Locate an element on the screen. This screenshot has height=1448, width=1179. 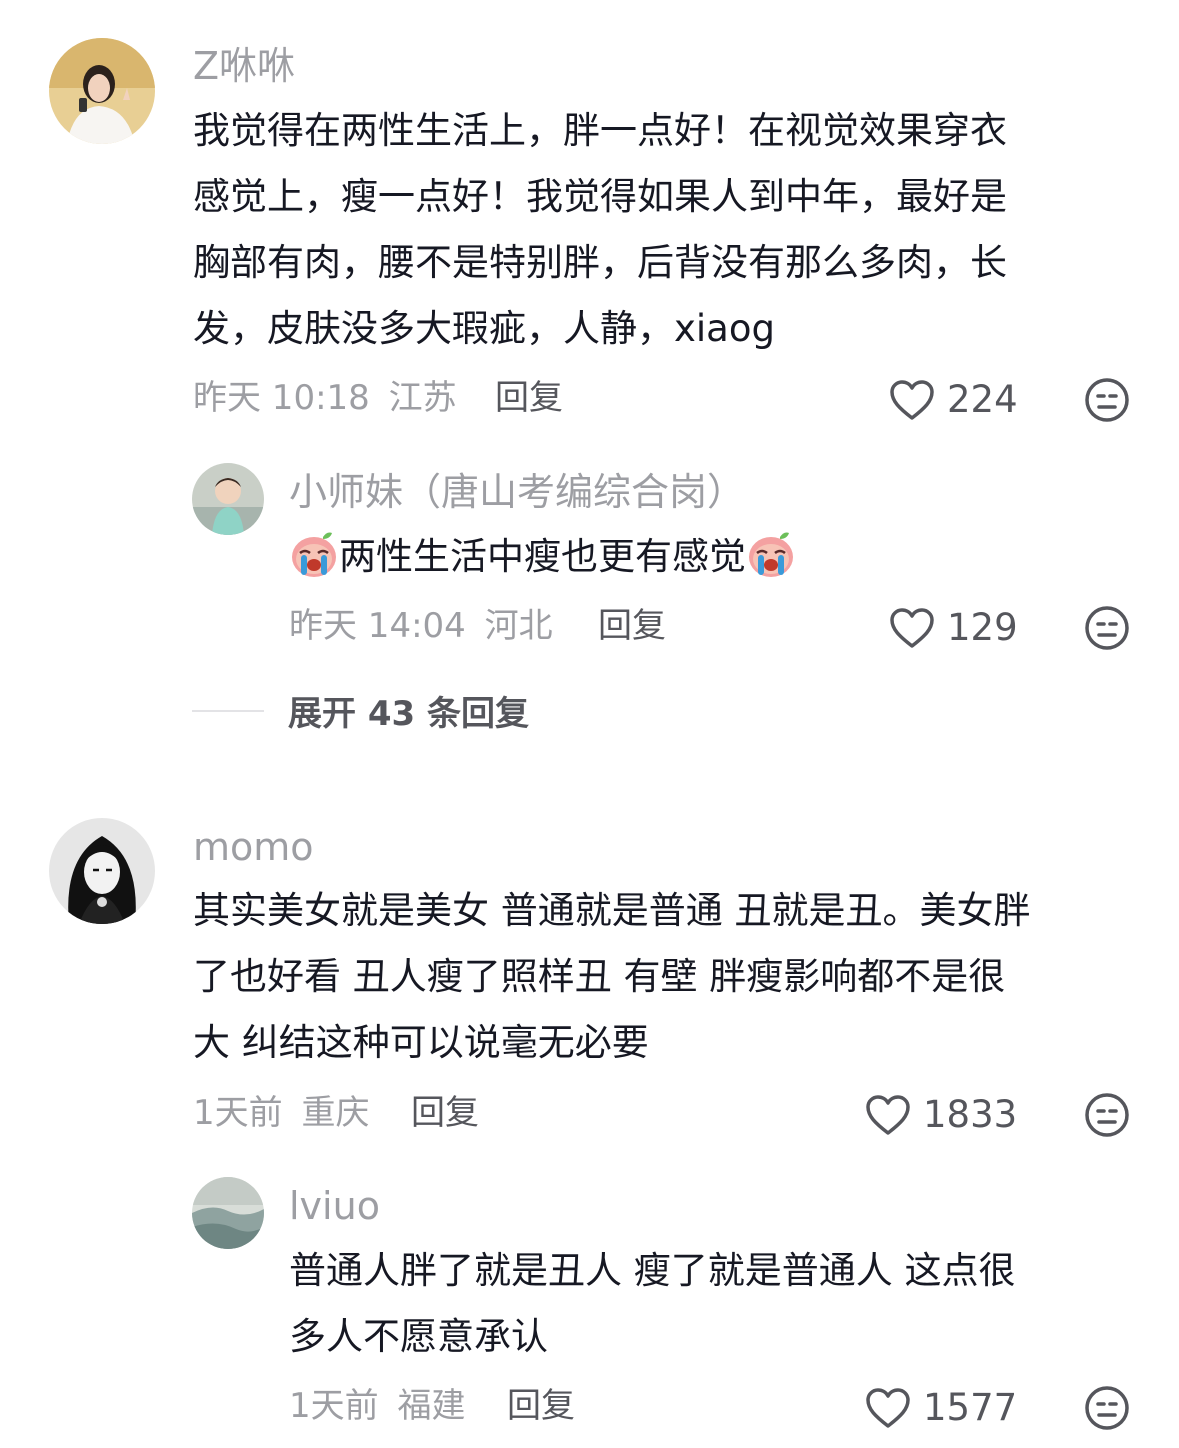
username: Z咻咻 is located at coordinates (244, 66).